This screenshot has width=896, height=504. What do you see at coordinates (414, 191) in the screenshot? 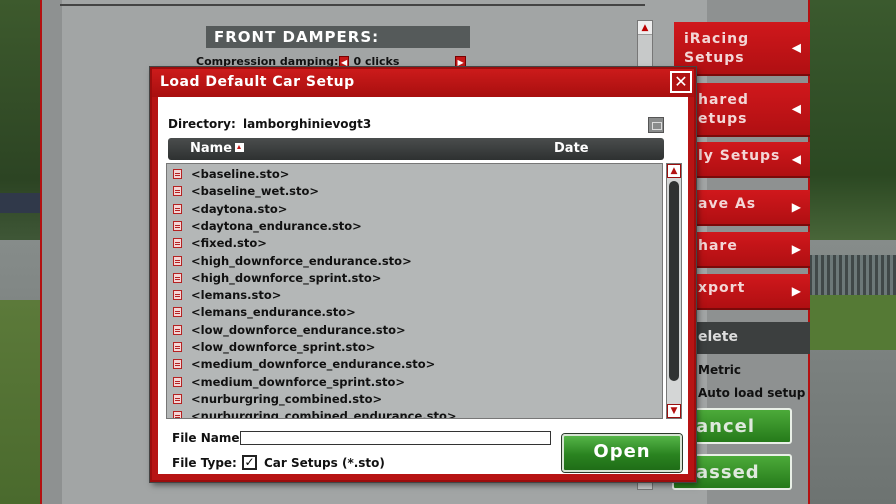
I see `list-item: <baseline_wet.sto>` at bounding box center [414, 191].